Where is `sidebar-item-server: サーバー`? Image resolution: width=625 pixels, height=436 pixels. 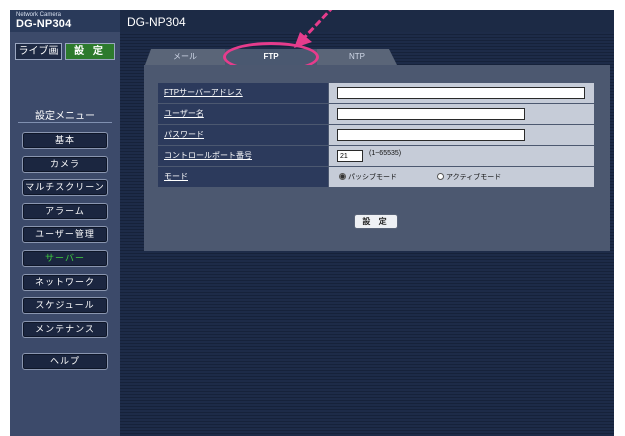 sidebar-item-server: サーバー is located at coordinates (65, 258).